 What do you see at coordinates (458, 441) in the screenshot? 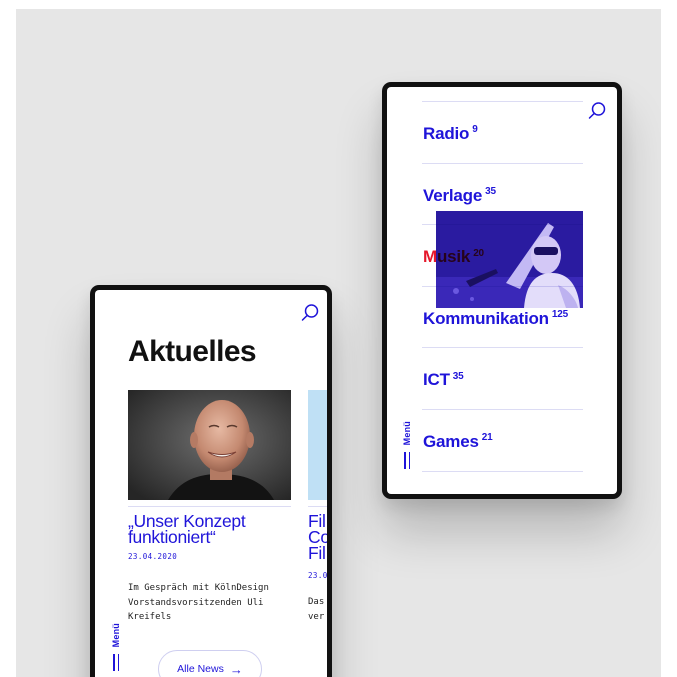
I see `category-label: Games 21` at bounding box center [458, 441].